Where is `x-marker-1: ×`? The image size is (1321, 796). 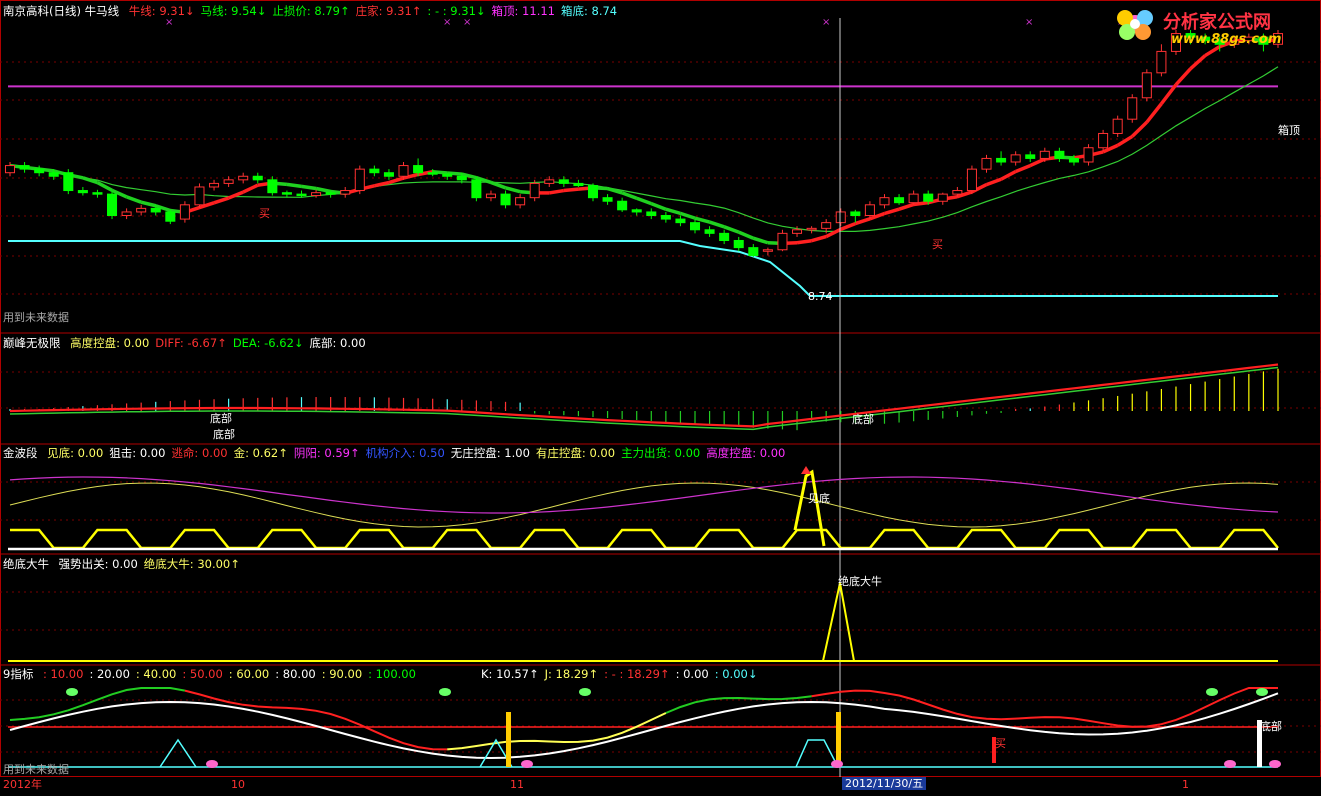
x-marker-1: × is located at coordinates (447, 22).